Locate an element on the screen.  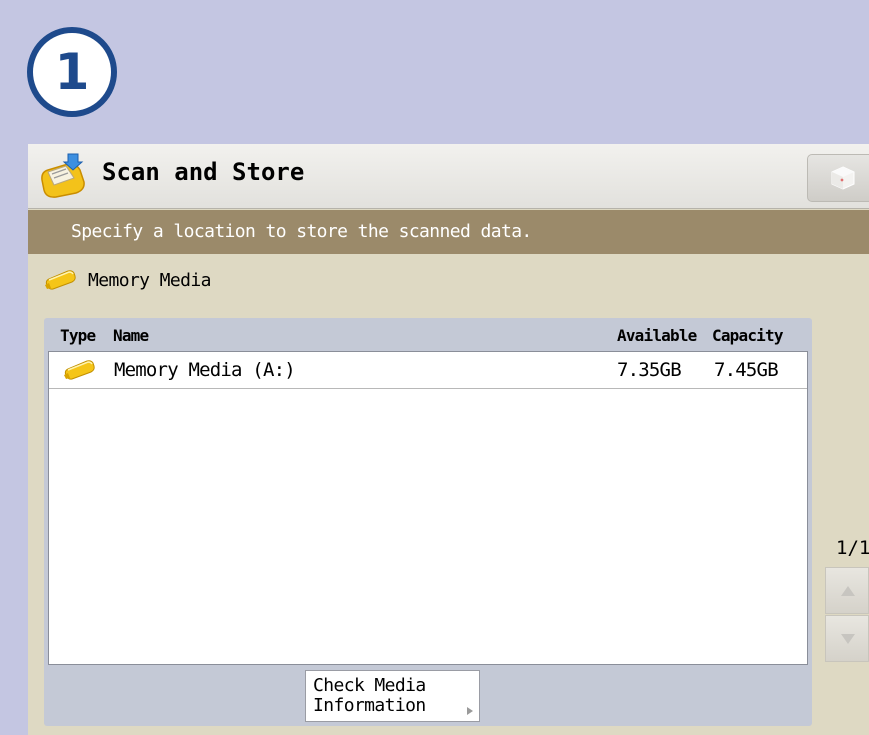
title-bar: Scan and Store is located at coordinates (448, 176).